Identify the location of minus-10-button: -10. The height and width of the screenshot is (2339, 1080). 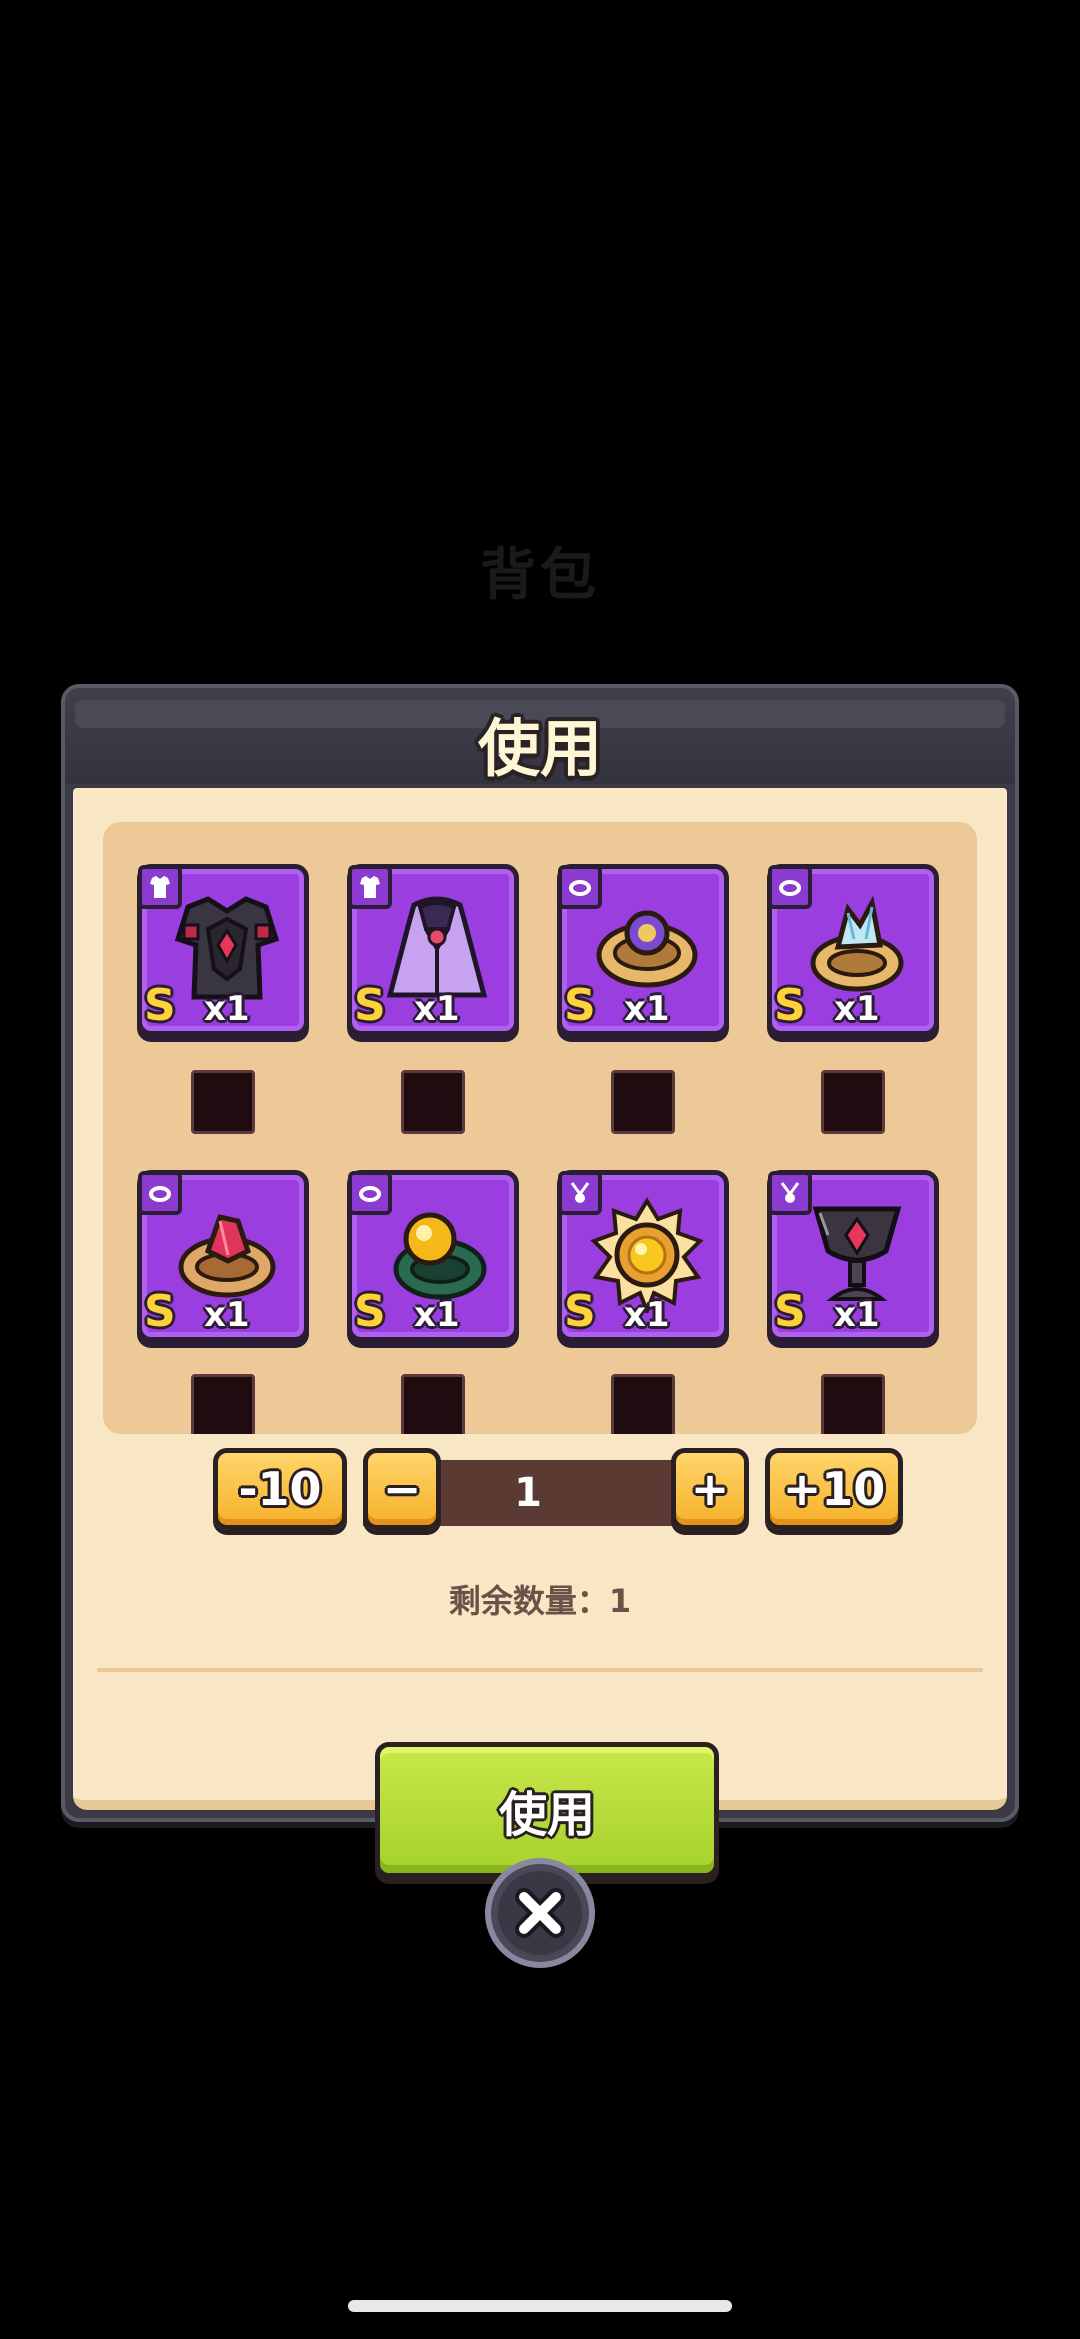
(280, 1489).